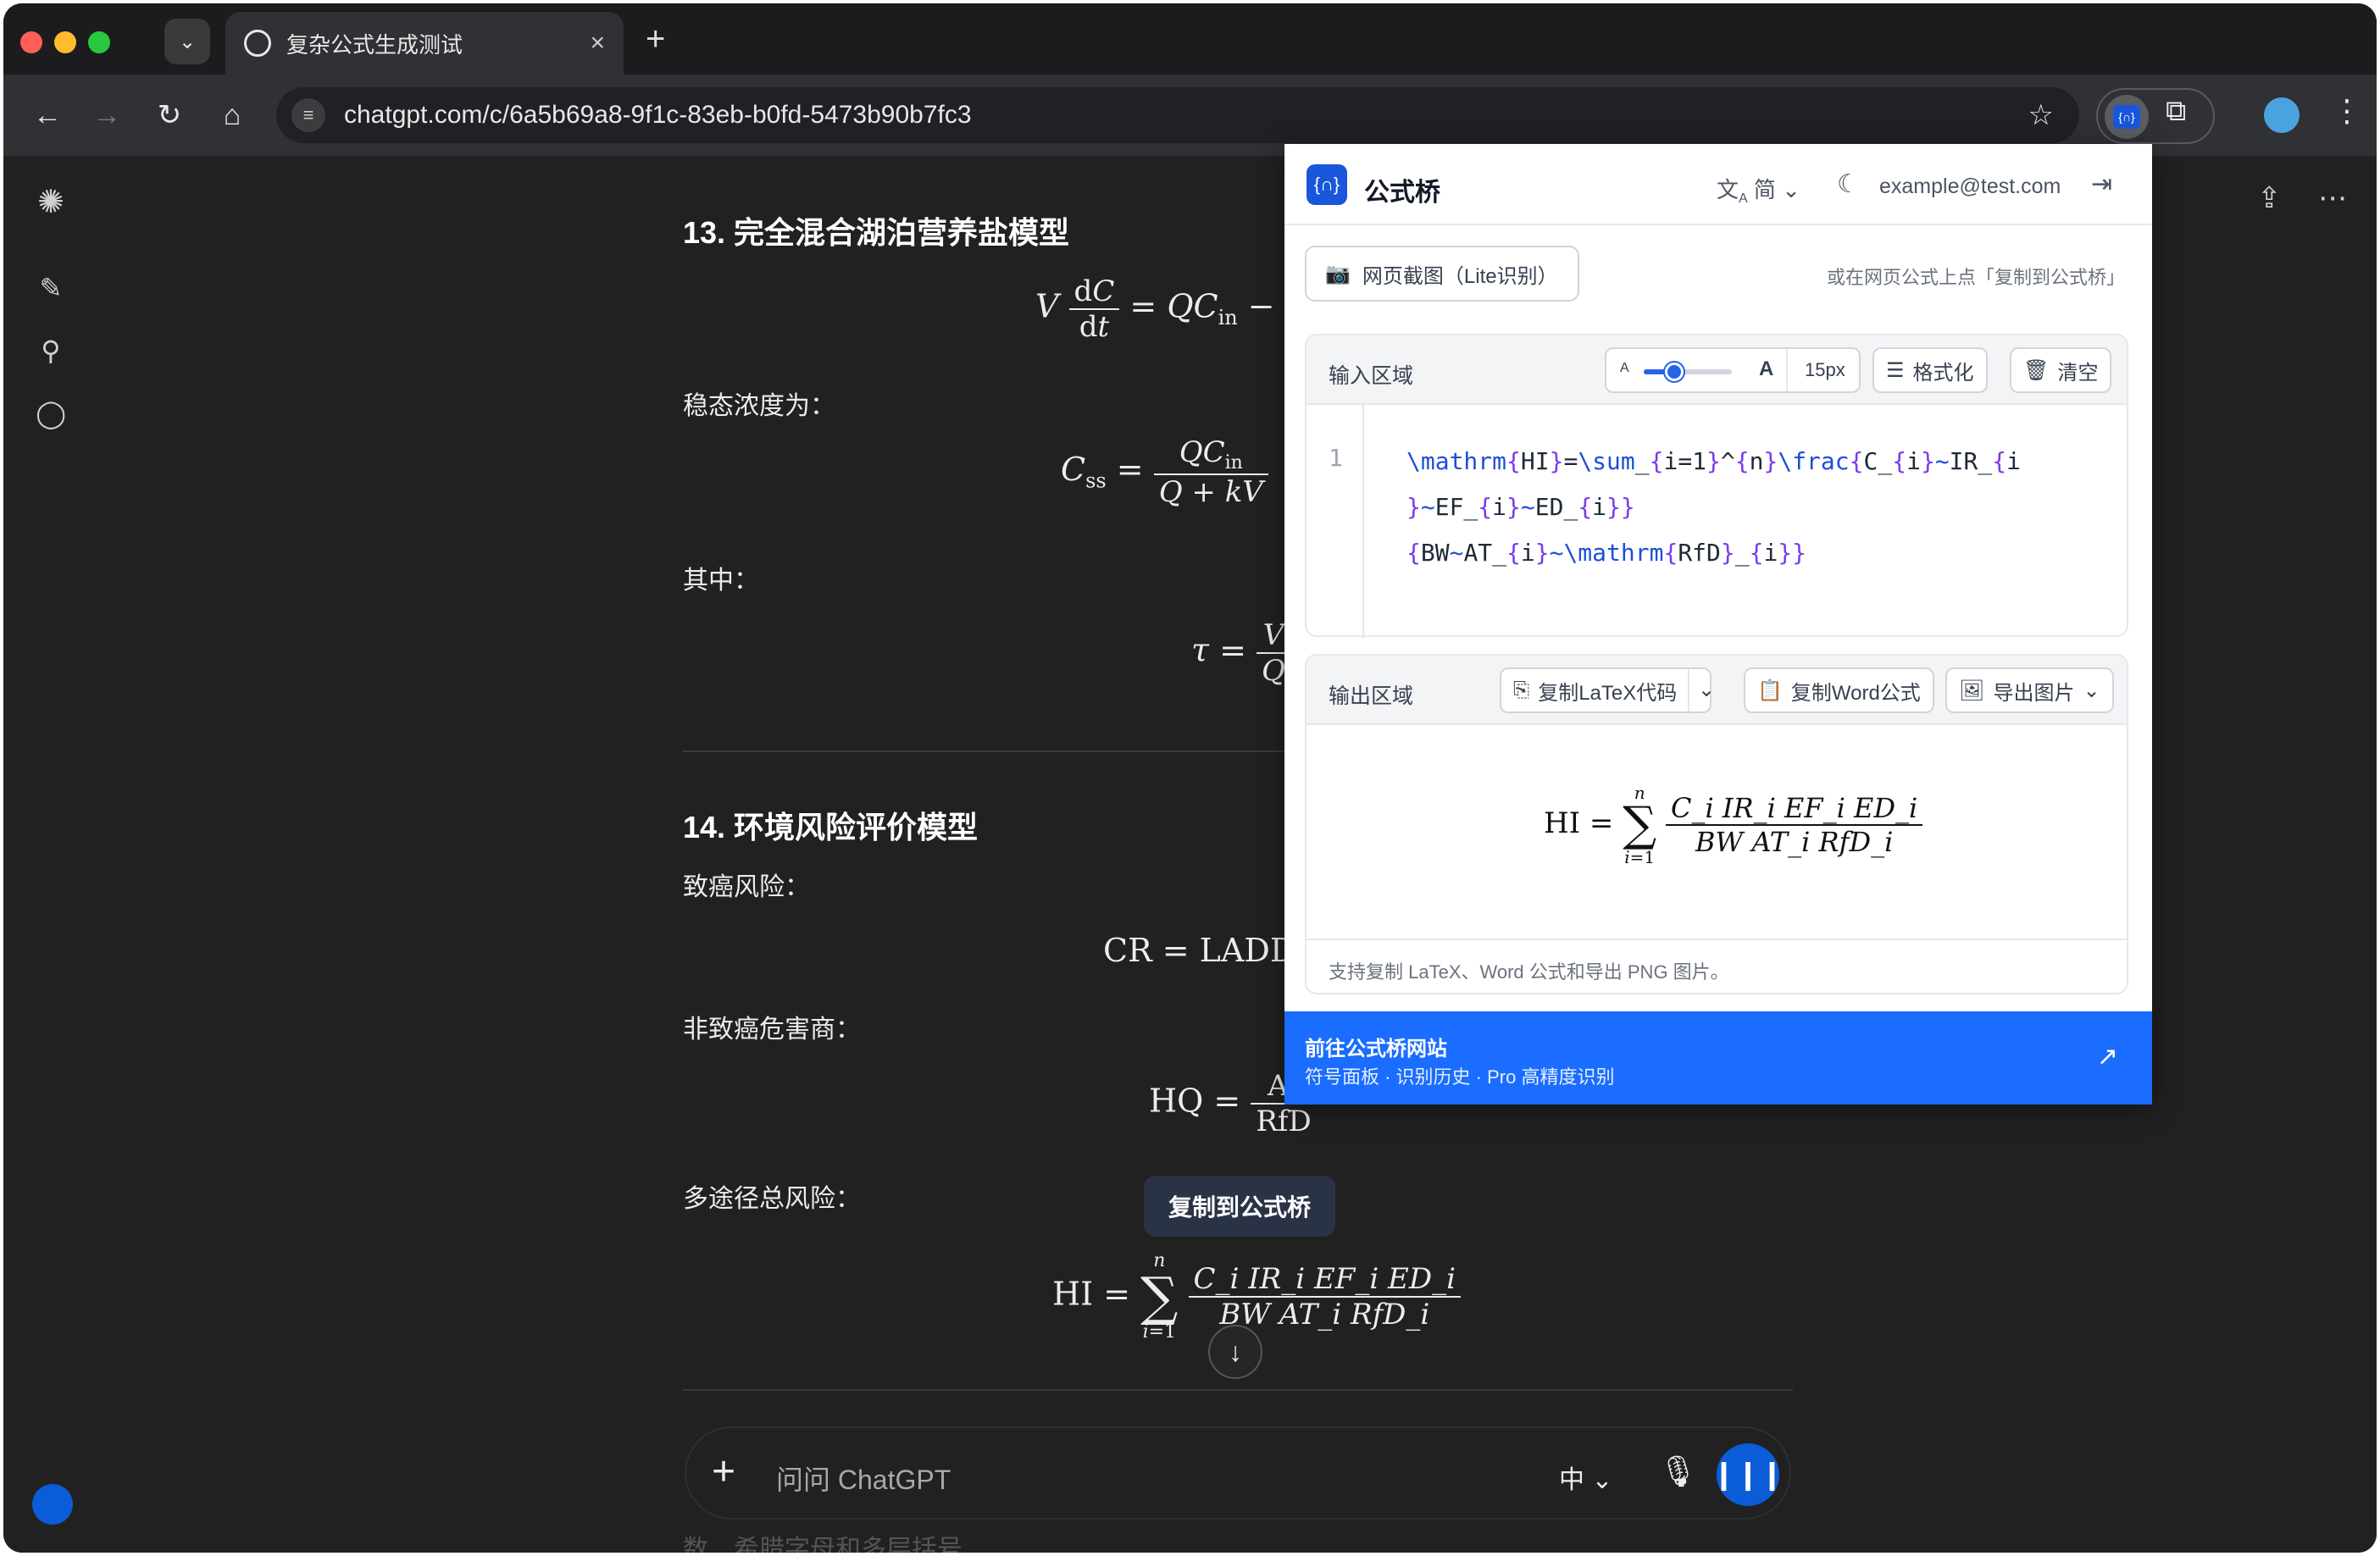 The image size is (2380, 1556). I want to click on voice-mode-button: ❙❙❙, so click(1747, 1474).